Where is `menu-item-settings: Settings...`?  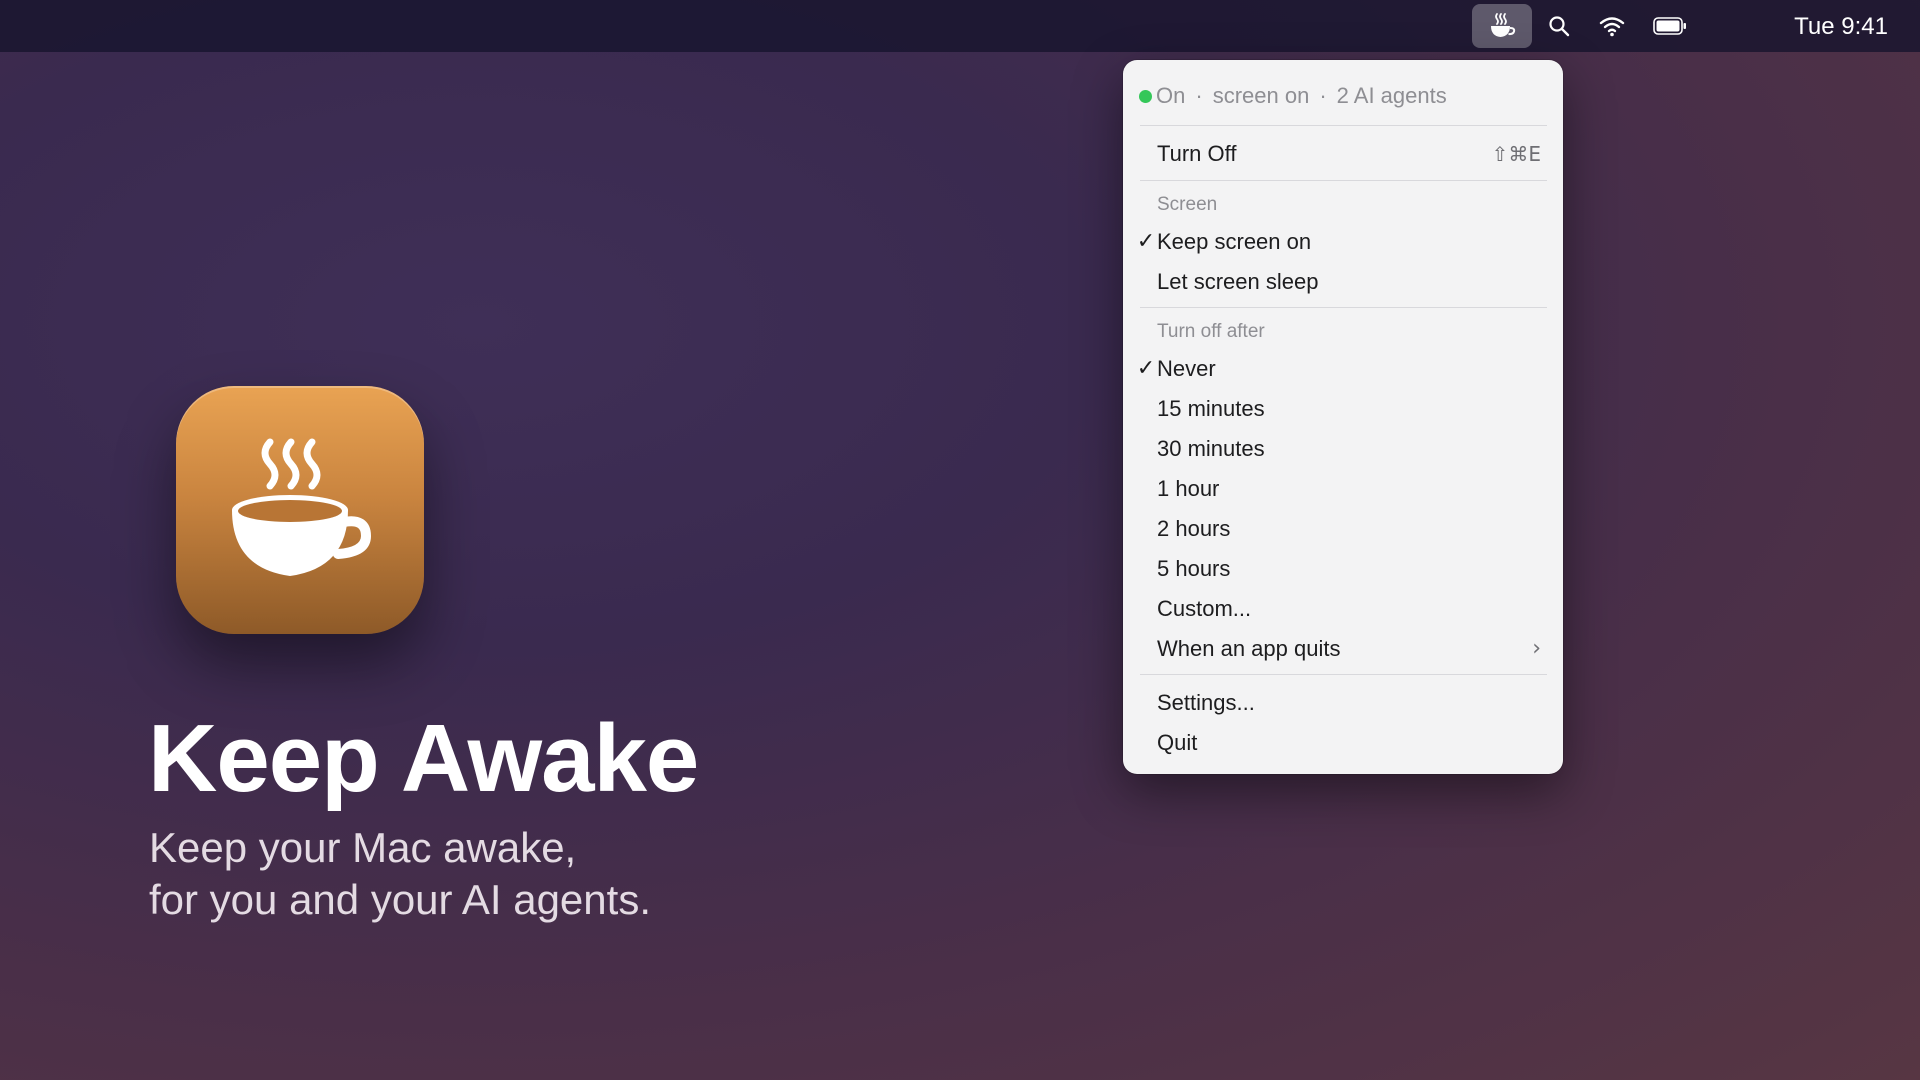
menu-item-settings: Settings... is located at coordinates (1343, 703).